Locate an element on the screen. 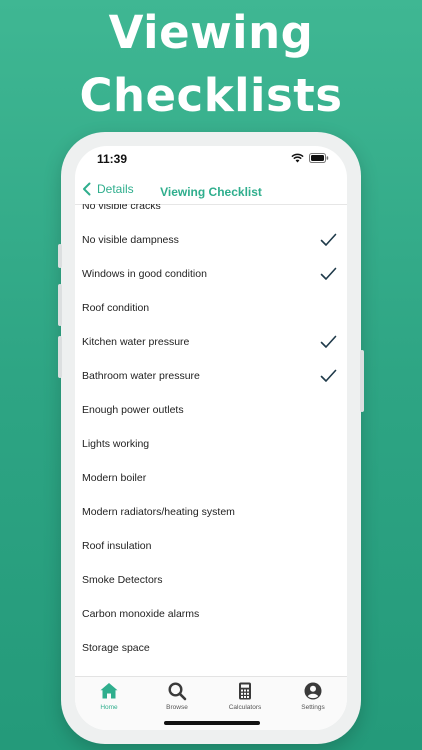  checklist-item-label: Kitchen water pressure is located at coordinates (136, 342).